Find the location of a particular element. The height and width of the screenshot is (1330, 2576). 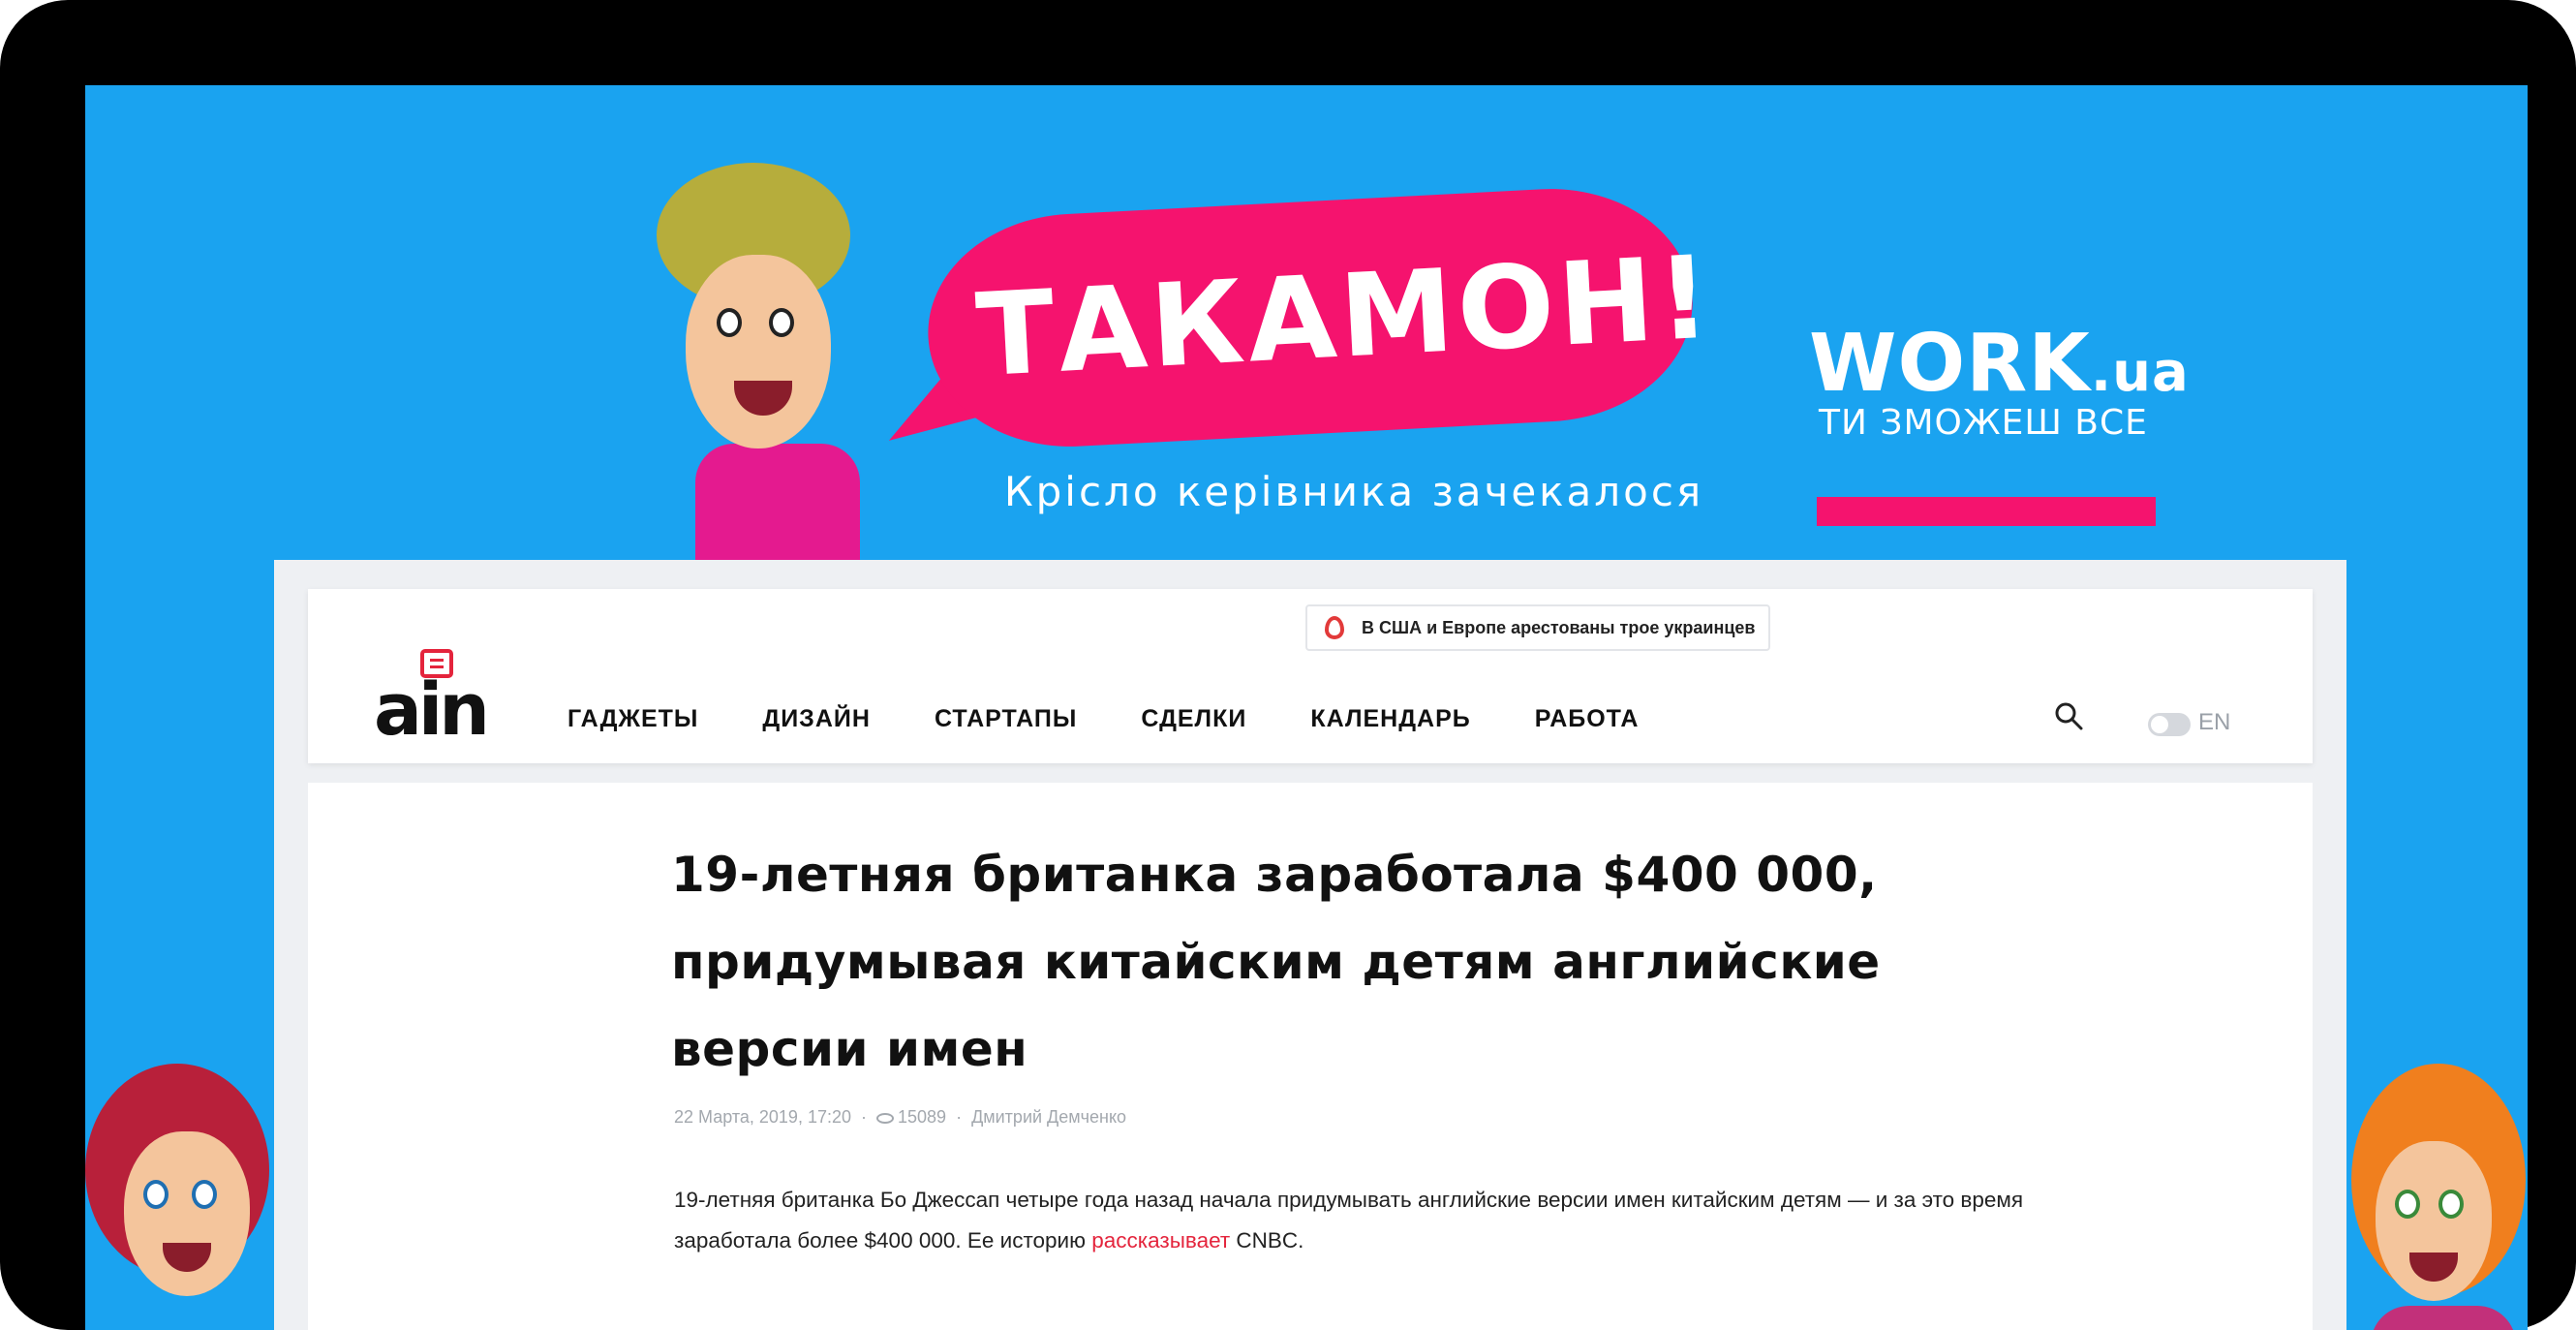

brand-logo: WORK.ua is located at coordinates (2002, 364).